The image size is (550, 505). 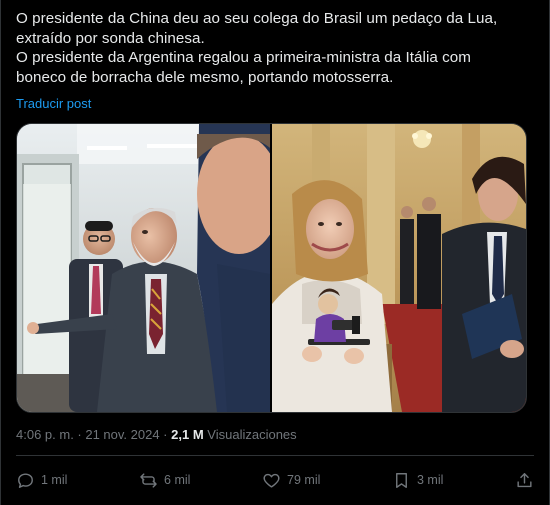 I want to click on bookmark-count: 3 mil, so click(x=430, y=480).